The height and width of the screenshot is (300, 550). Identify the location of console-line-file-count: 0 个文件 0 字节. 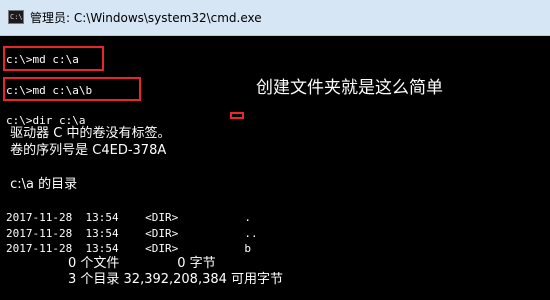
(111, 263).